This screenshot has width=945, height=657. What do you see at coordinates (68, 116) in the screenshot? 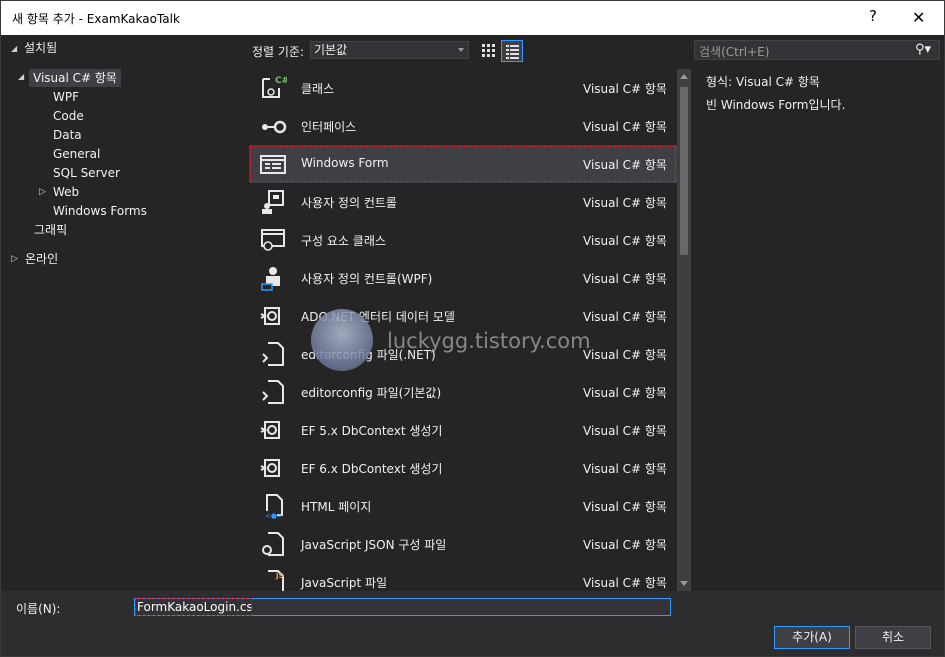
I see `tree-node-code: Code` at bounding box center [68, 116].